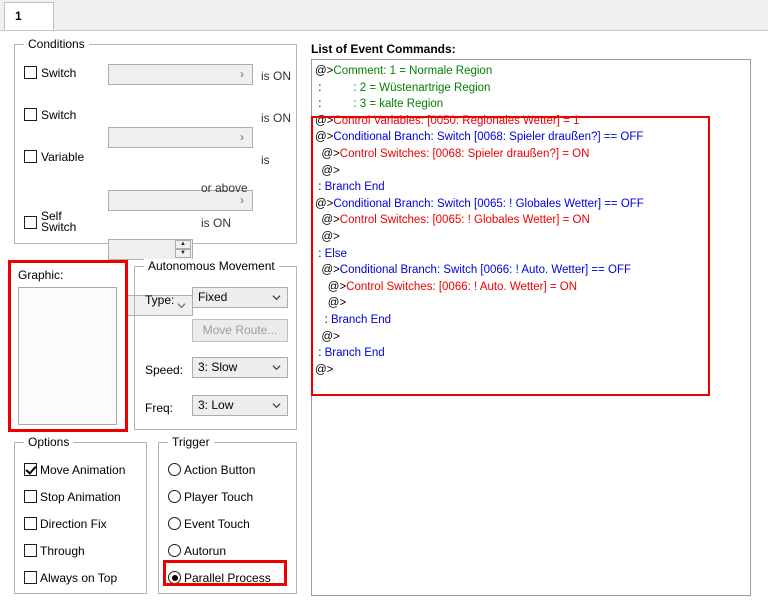 This screenshot has width=768, height=604. What do you see at coordinates (30, 550) in the screenshot?
I see `through-checkbox` at bounding box center [30, 550].